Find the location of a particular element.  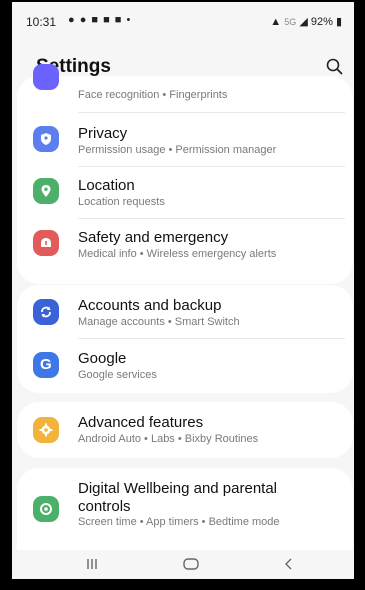

status-time: 10:31 is located at coordinates (41, 22).